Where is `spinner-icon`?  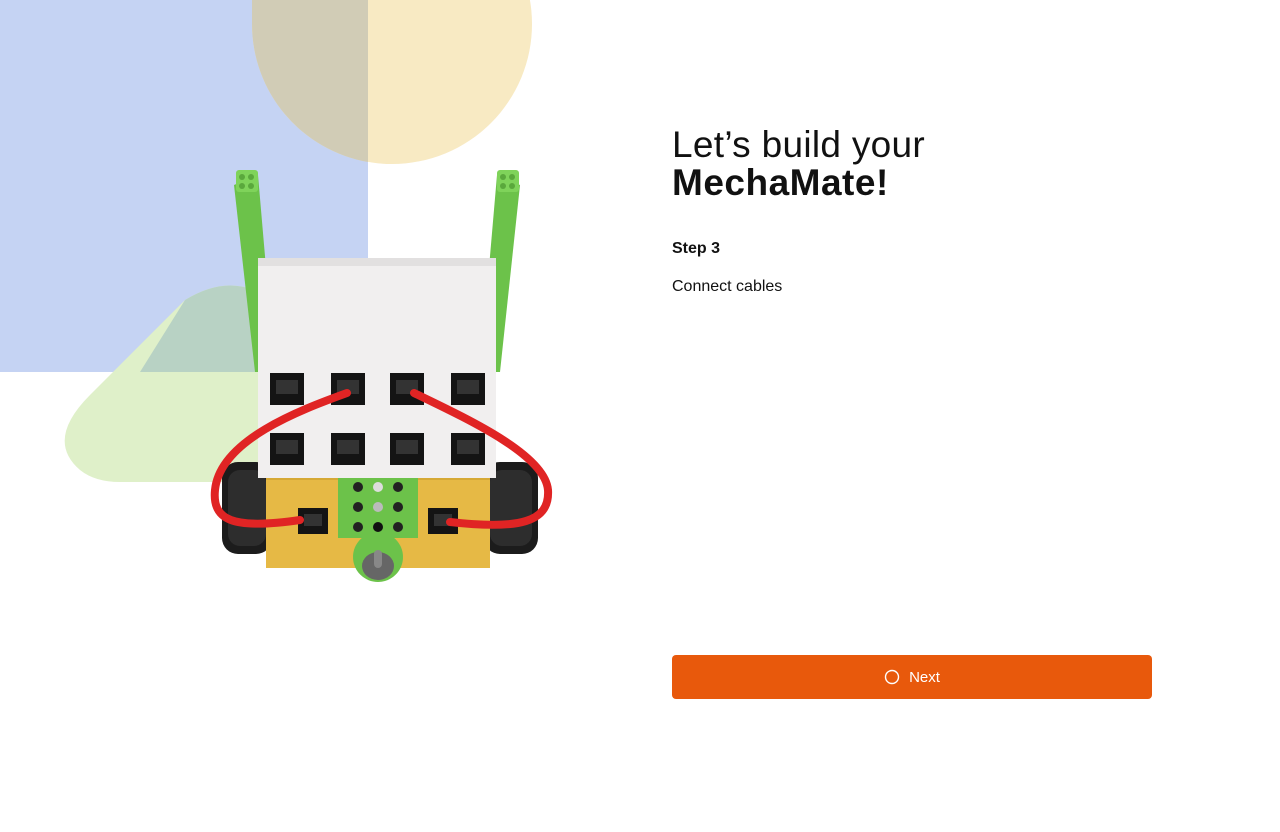
spinner-icon is located at coordinates (892, 677).